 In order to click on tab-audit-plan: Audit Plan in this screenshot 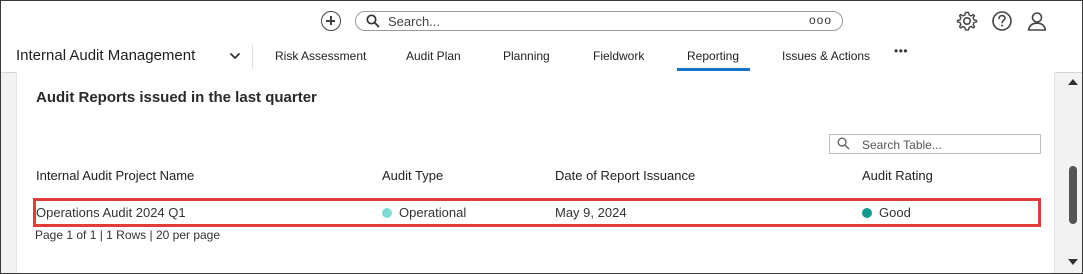, I will do `click(433, 56)`.